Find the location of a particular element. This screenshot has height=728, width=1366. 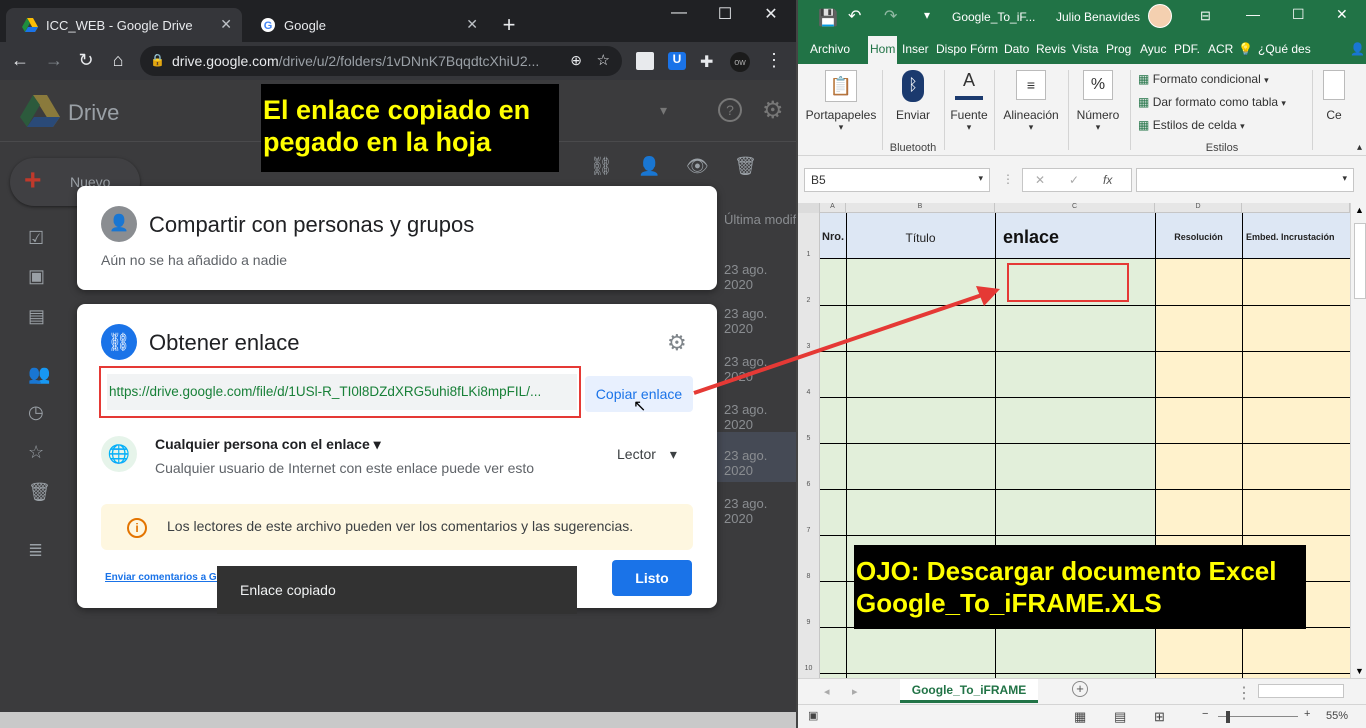

formula-input: ▾ is located at coordinates (1245, 180).